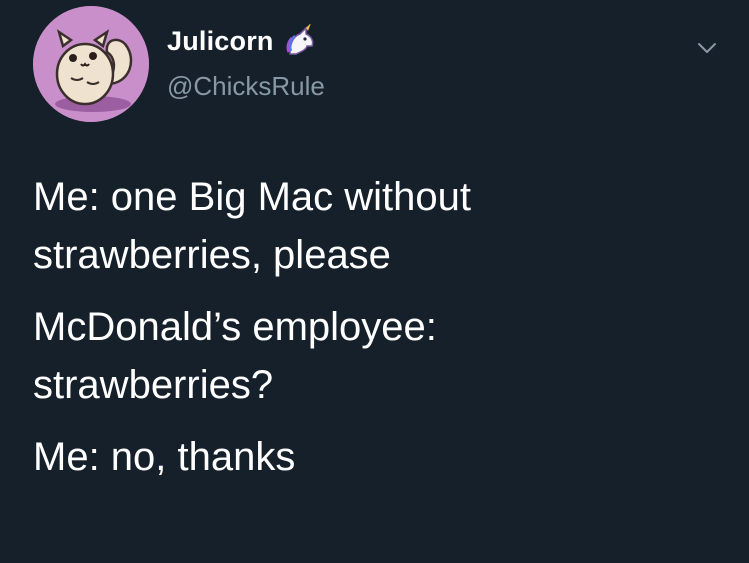  I want to click on display-name: Julicorn, so click(220, 41).